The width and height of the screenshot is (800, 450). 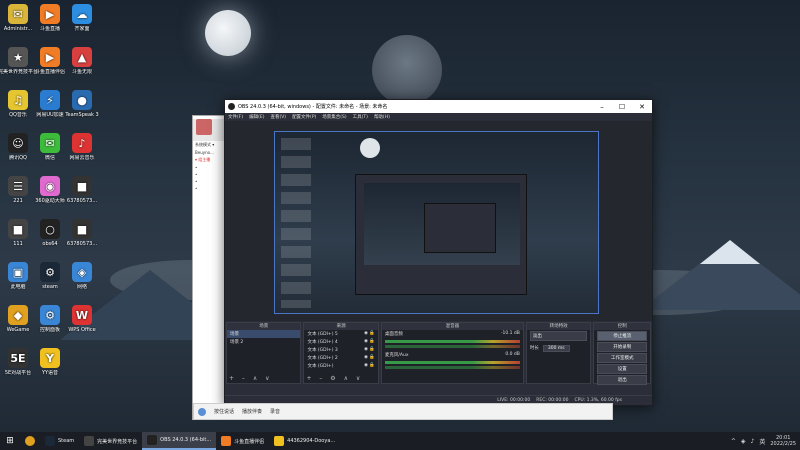 I want to click on menu-item: 帮助(H), so click(x=382, y=117).